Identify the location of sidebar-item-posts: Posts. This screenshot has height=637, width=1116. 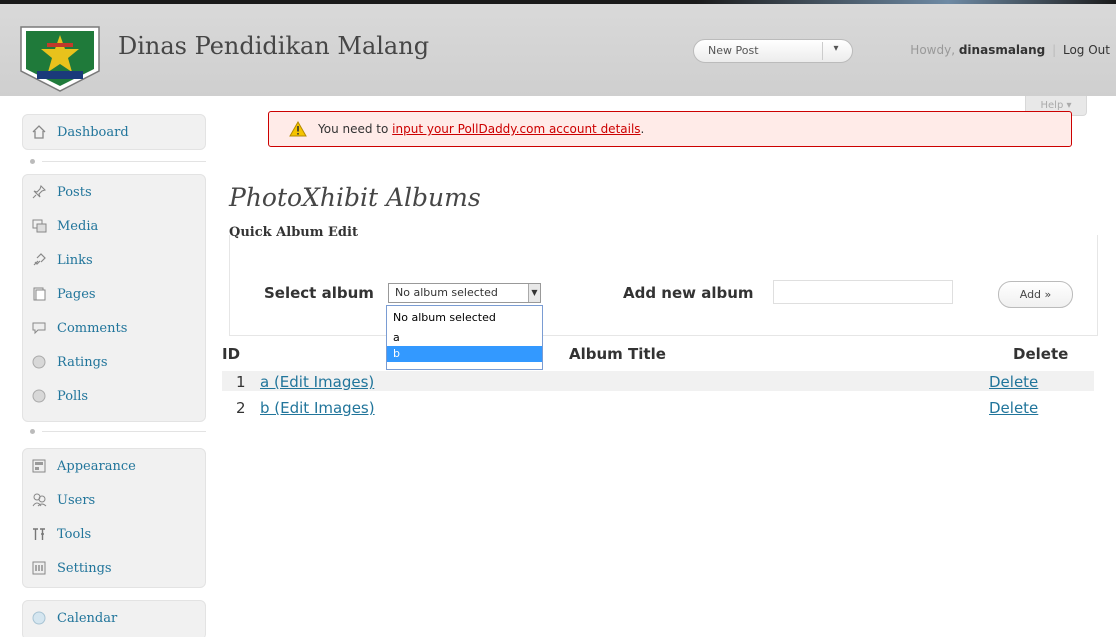
(114, 192).